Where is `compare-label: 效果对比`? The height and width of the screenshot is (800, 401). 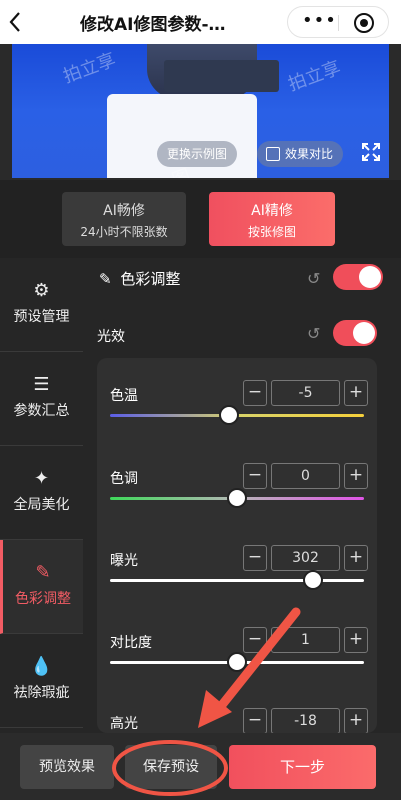
compare-label: 效果对比 is located at coordinates (309, 154).